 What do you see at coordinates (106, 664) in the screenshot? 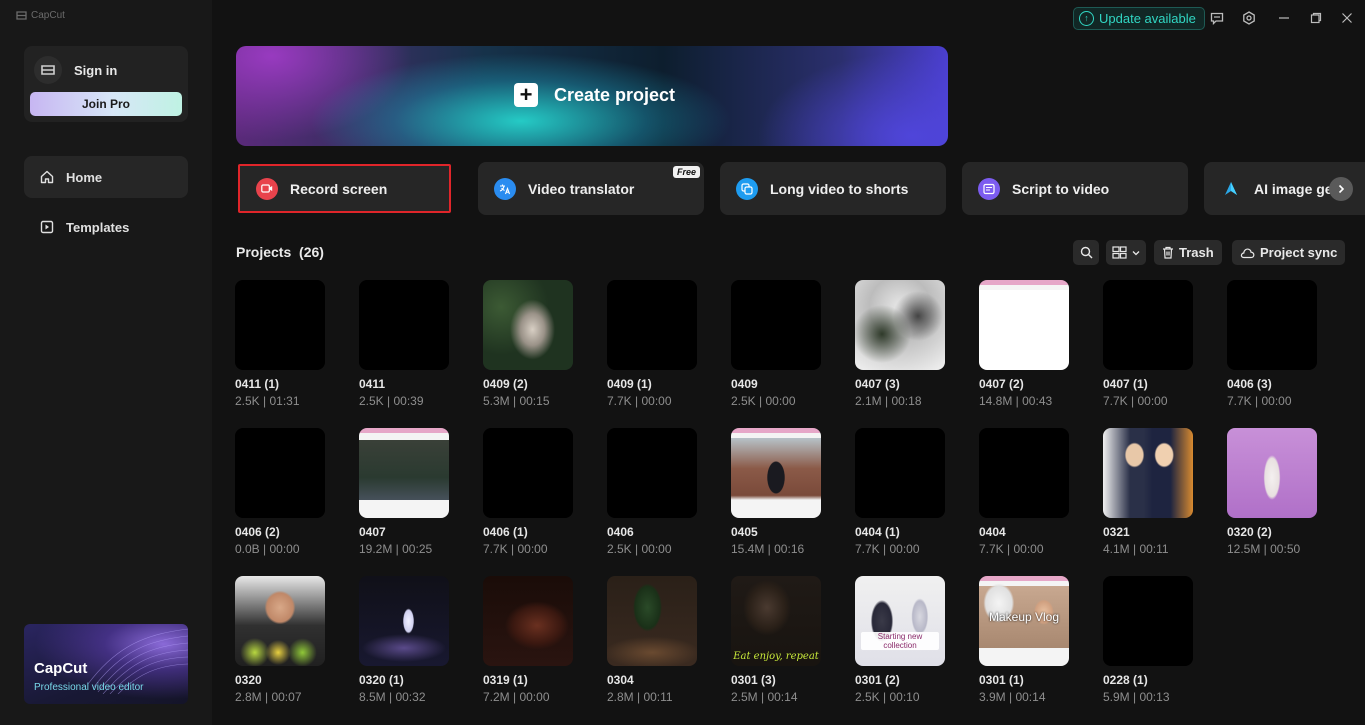
I see `promo-card: CapCut Professional video editor` at bounding box center [106, 664].